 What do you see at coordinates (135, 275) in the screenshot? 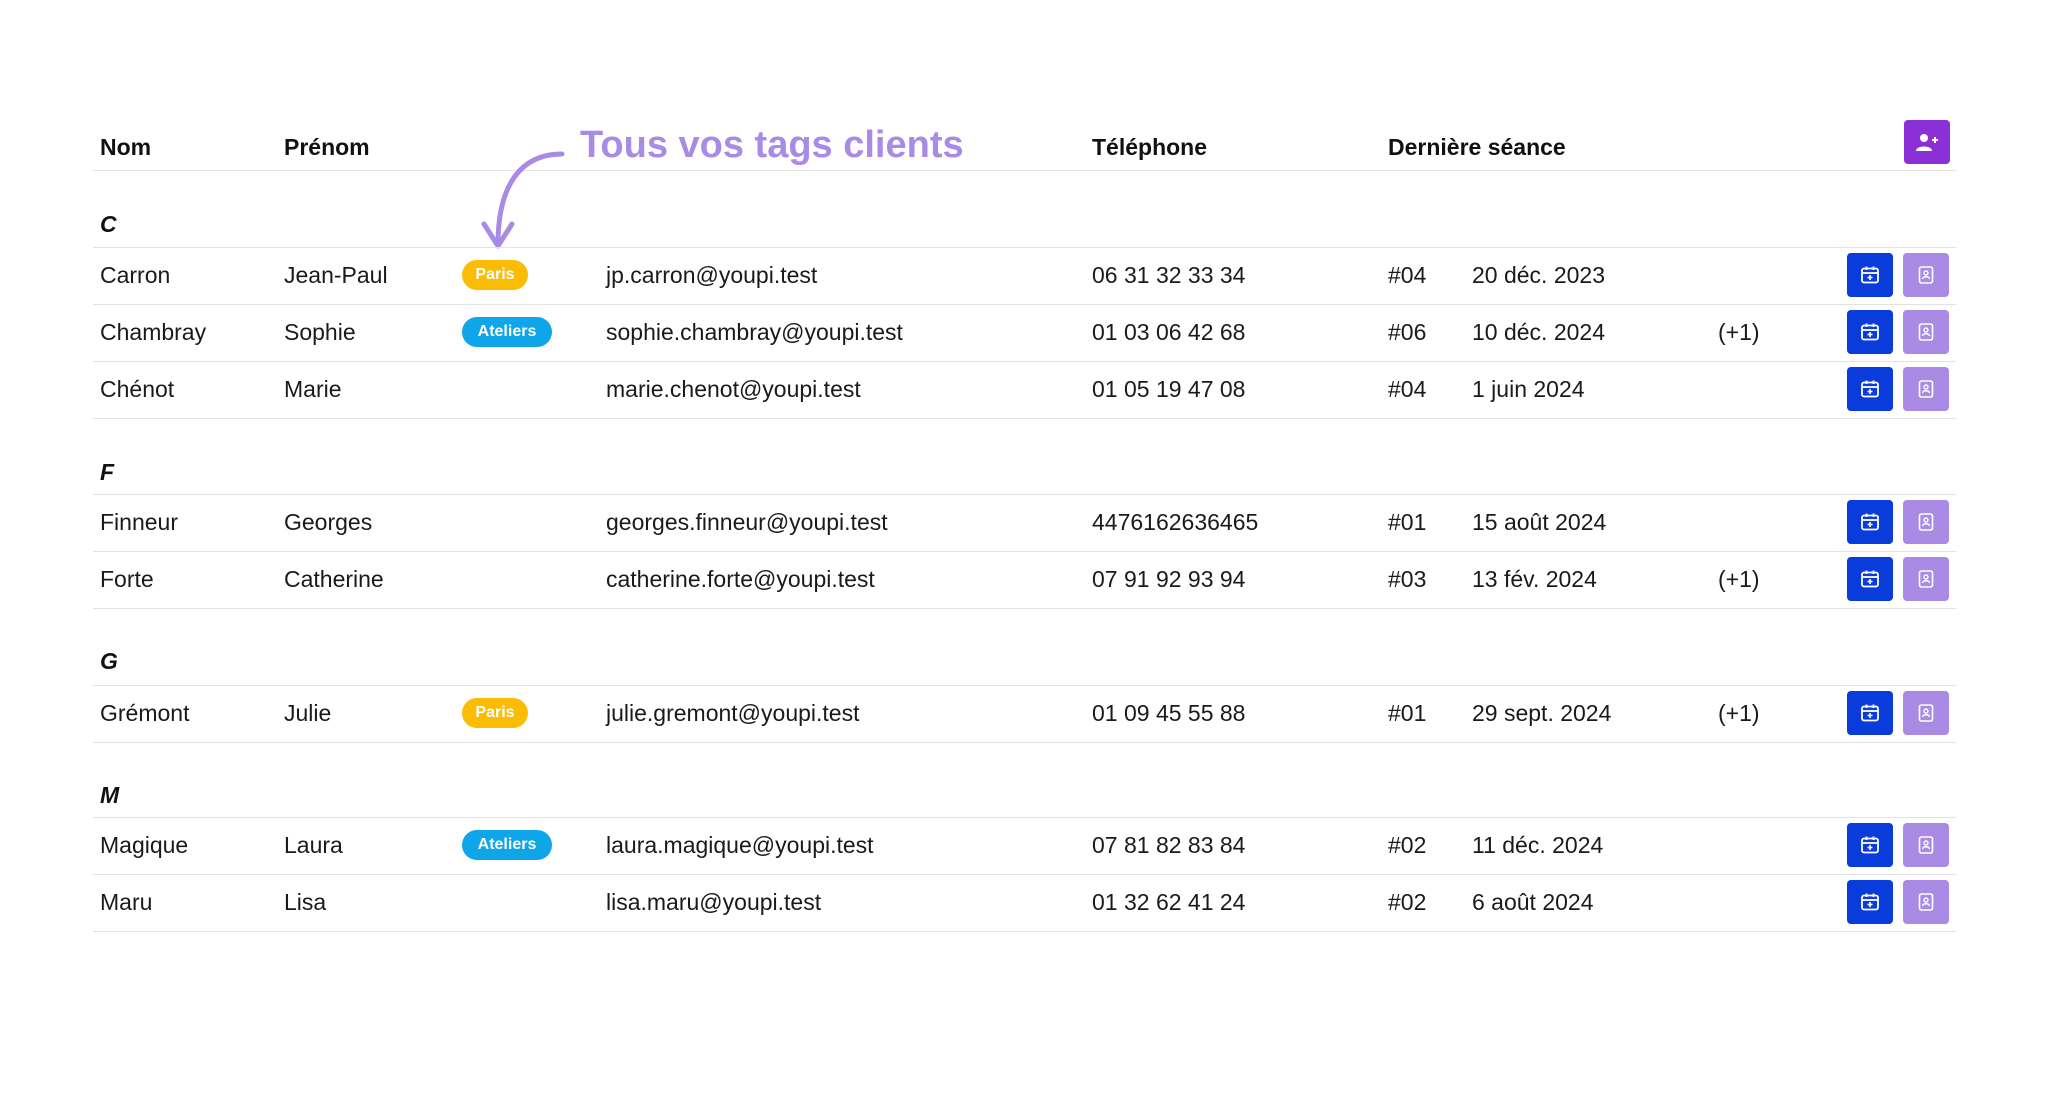
I see `client-last-name: Carron` at bounding box center [135, 275].